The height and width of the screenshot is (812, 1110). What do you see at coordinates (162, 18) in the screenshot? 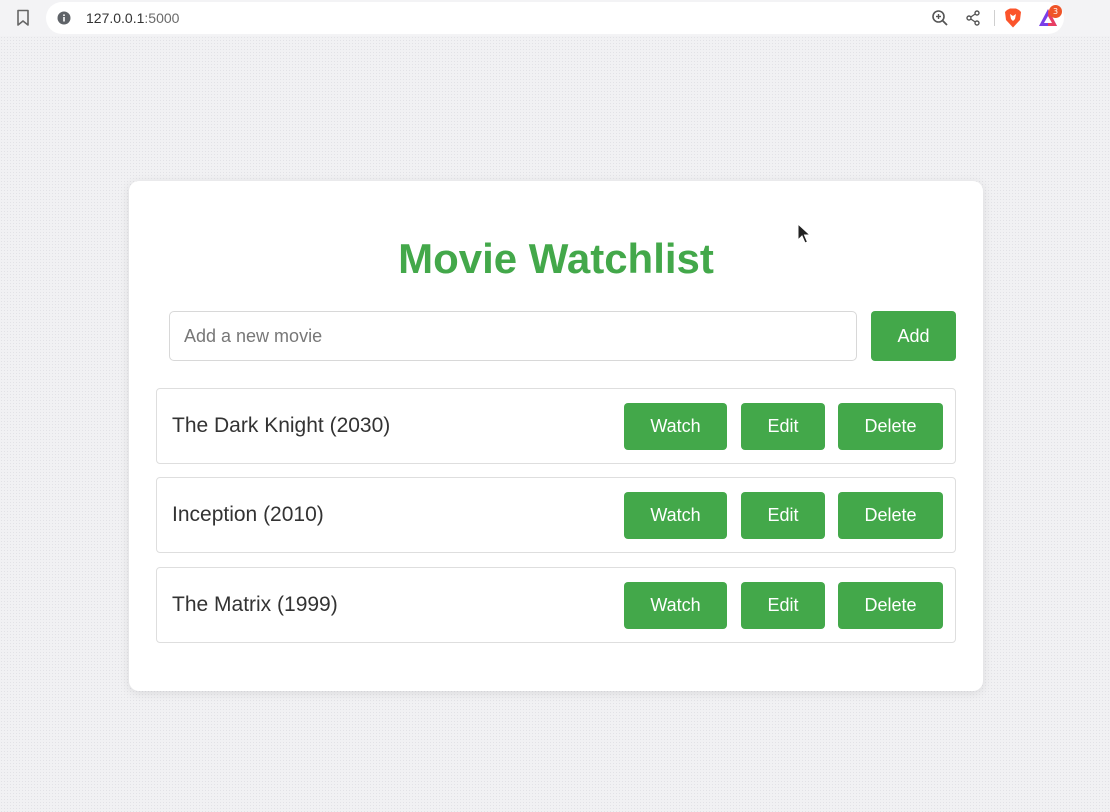
I see `url-port: :5000` at bounding box center [162, 18].